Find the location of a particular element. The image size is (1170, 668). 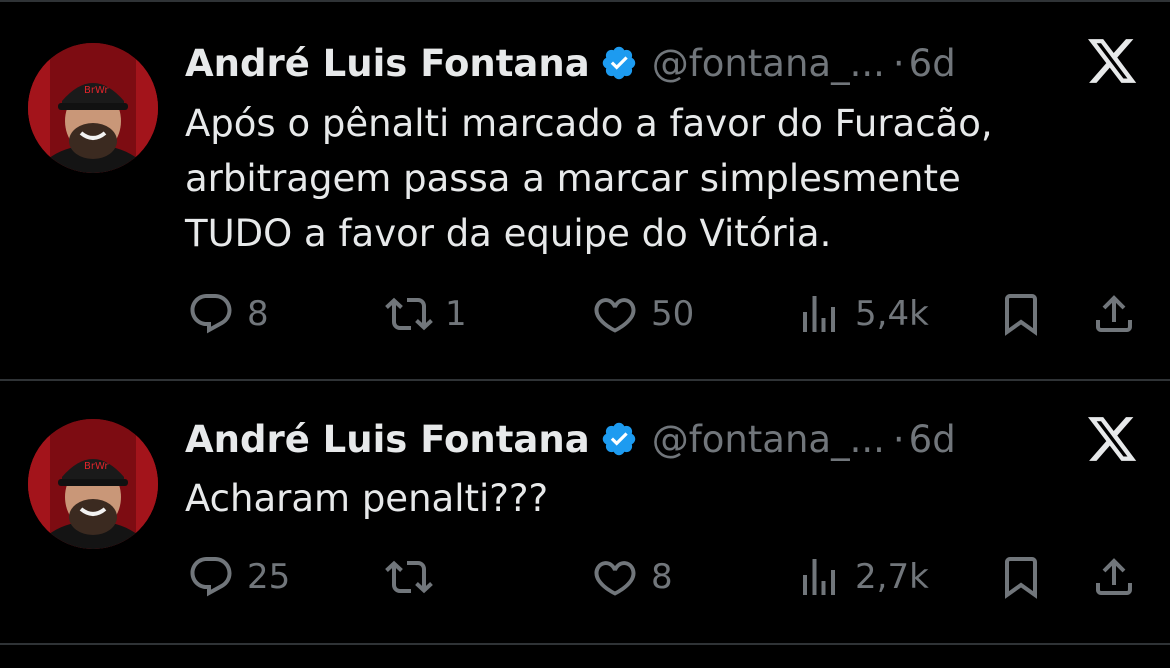

tweet-actions: 8 1 50 5,4k is located at coordinates (585, 314).